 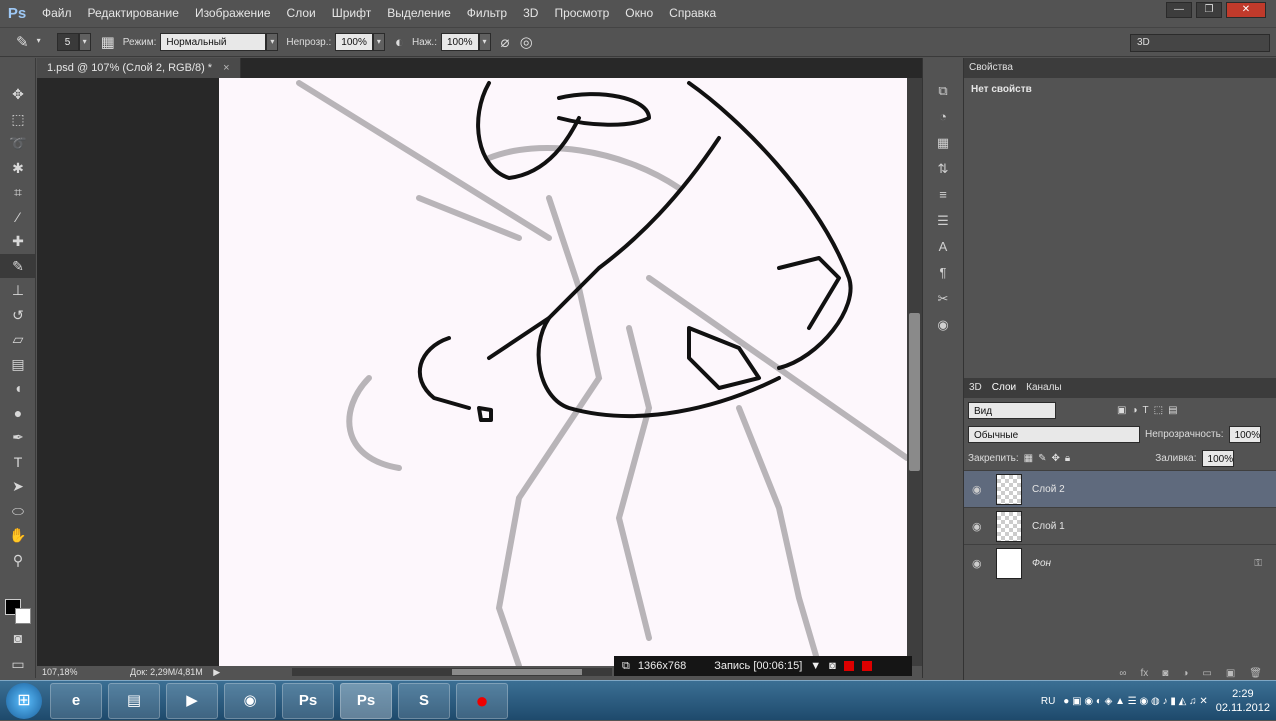 What do you see at coordinates (18, 535) in the screenshot?
I see `hand-tool-icon: ✋` at bounding box center [18, 535].